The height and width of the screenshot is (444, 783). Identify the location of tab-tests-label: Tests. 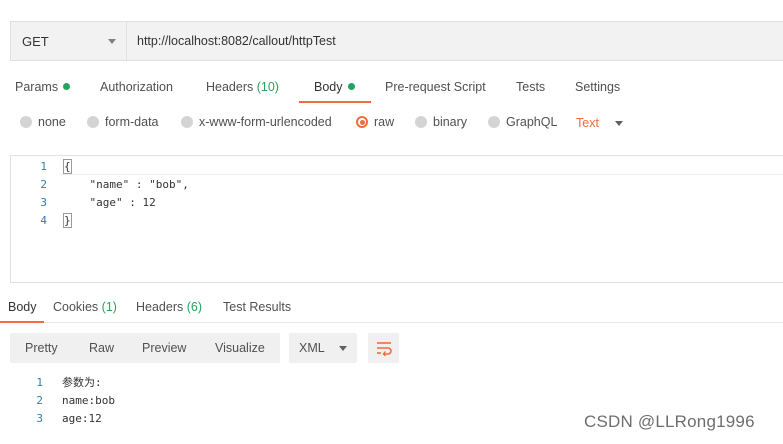
(531, 87).